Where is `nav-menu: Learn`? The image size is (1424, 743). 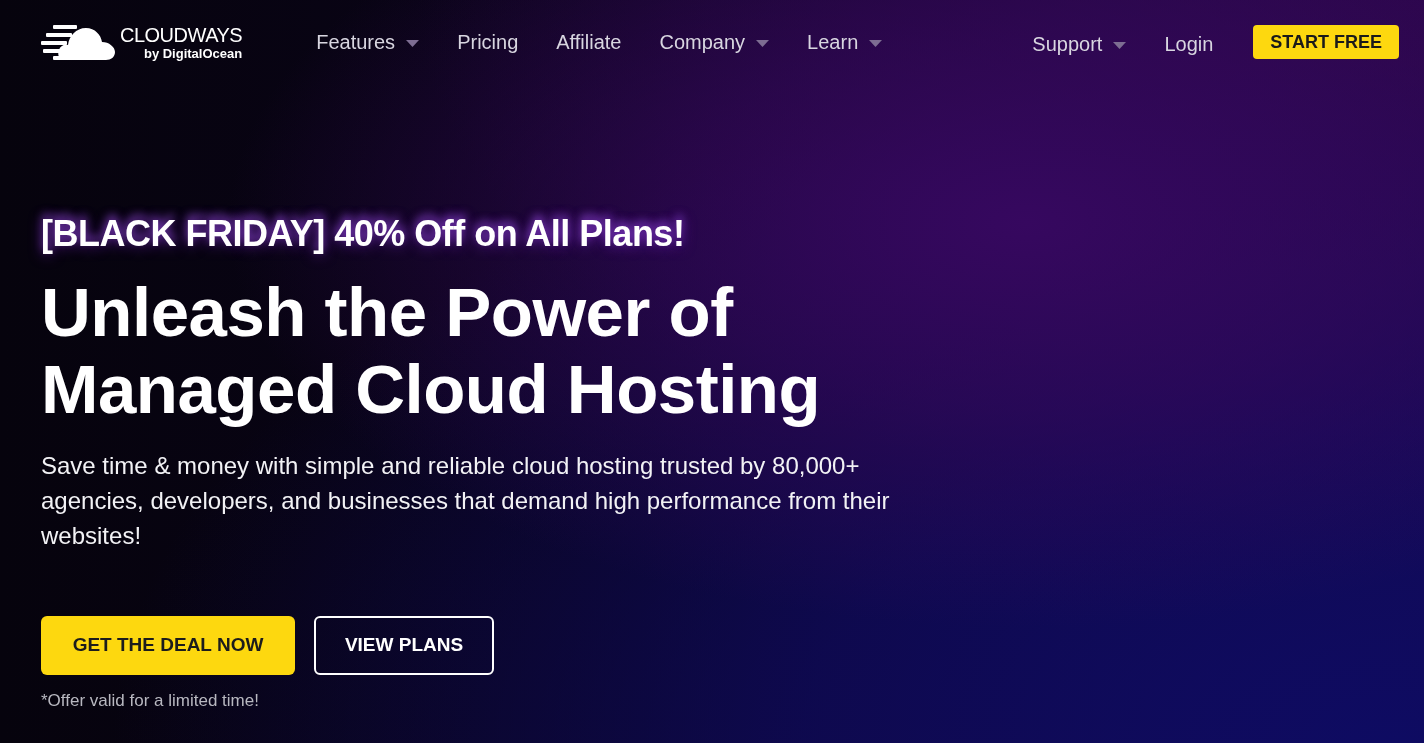
nav-menu: Learn is located at coordinates (845, 42).